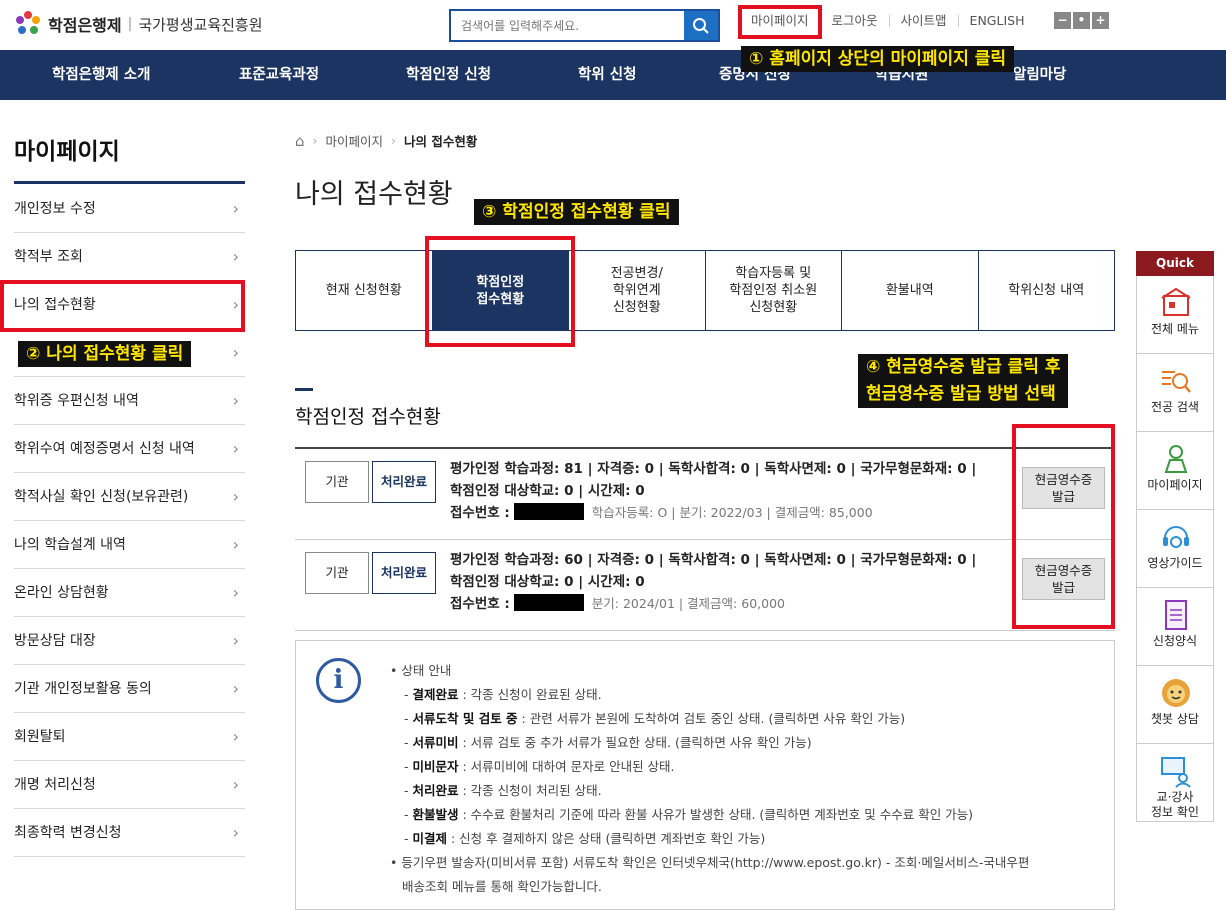  I want to click on sitemap-link: 사이트맵, so click(923, 20).